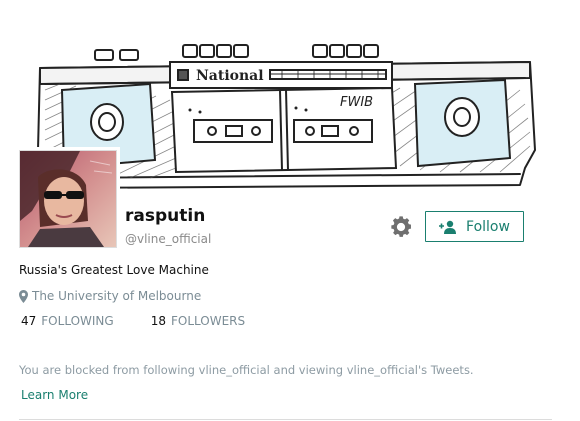  What do you see at coordinates (230, 76) in the screenshot?
I see `svg-text: National` at bounding box center [230, 76].